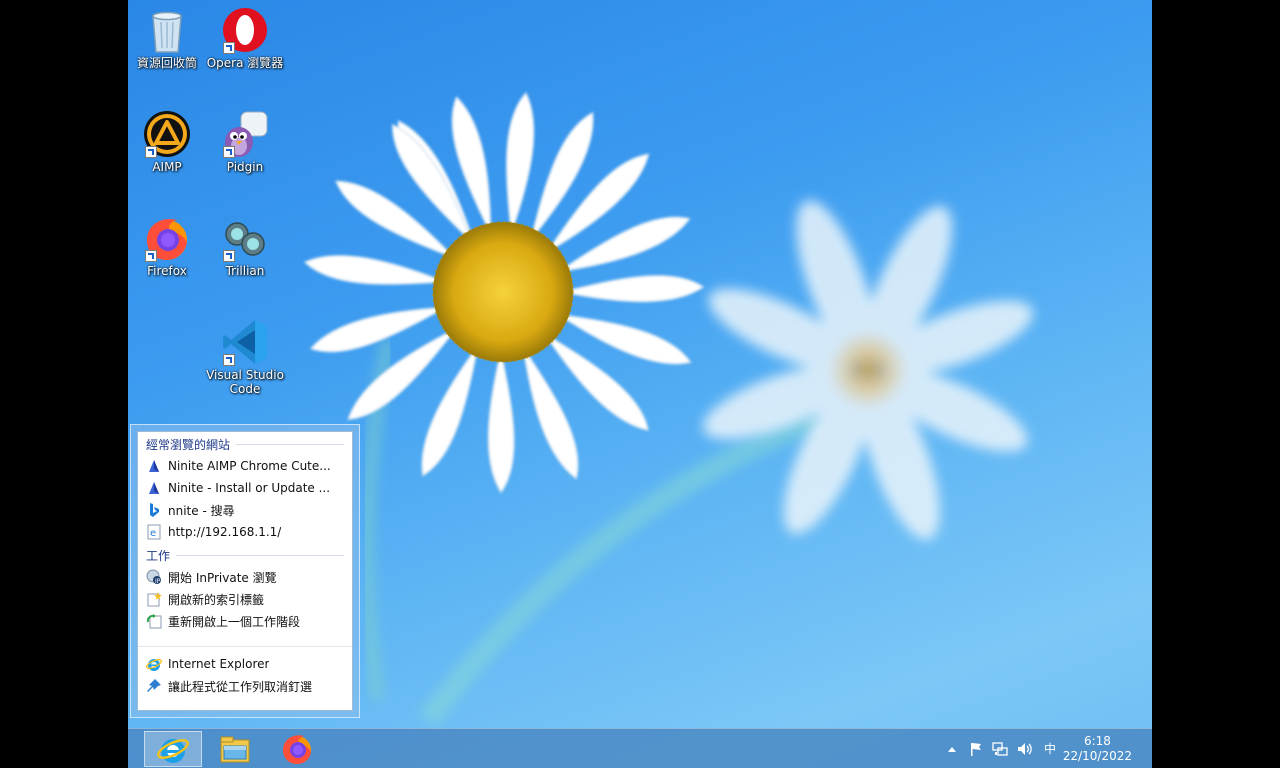 This screenshot has width=1280, height=768. What do you see at coordinates (225, 532) in the screenshot?
I see `jump-list-item-label: http://192.168.1.1/` at bounding box center [225, 532].